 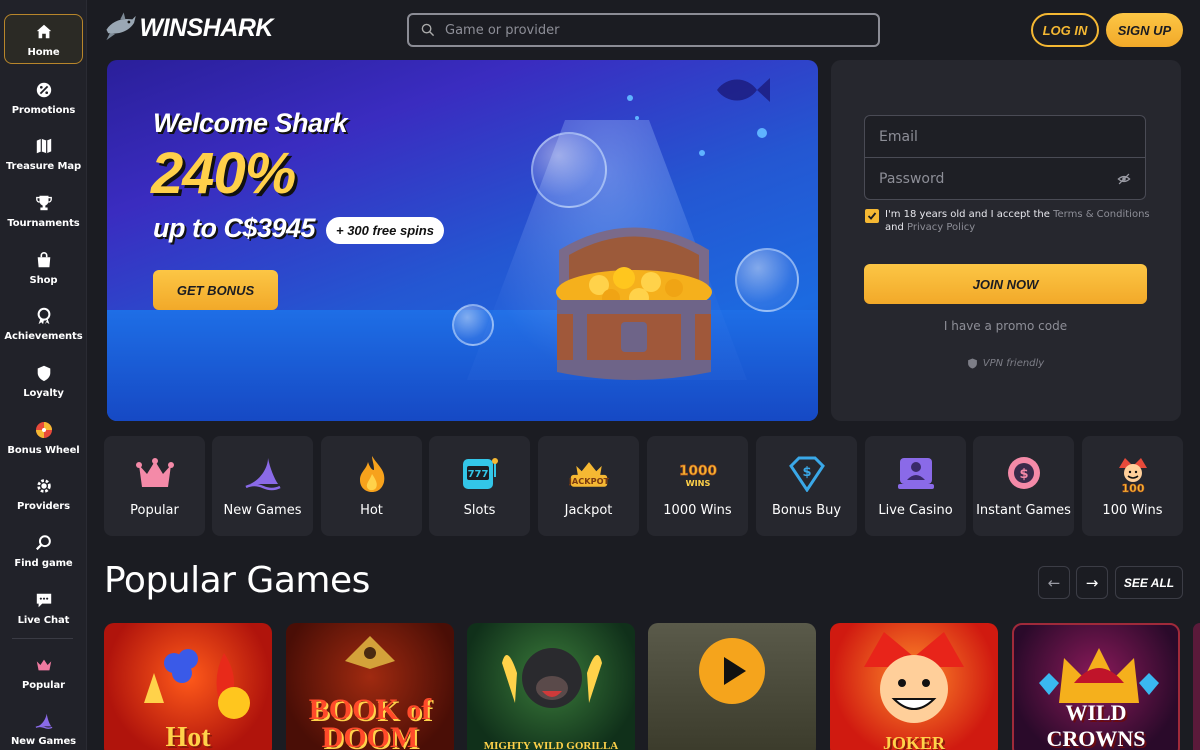 I want to click on eye-hidden-icon, so click(x=1124, y=179).